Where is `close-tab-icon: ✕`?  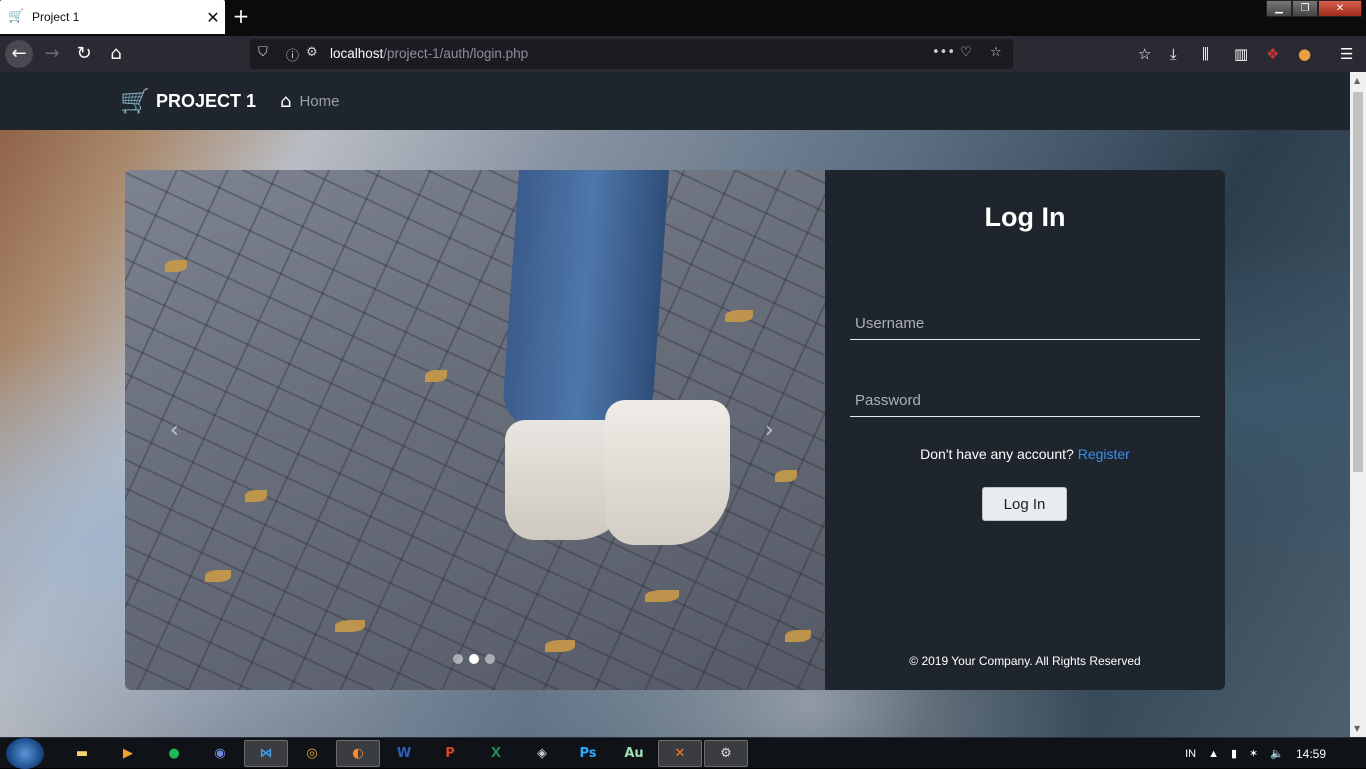 close-tab-icon: ✕ is located at coordinates (213, 17).